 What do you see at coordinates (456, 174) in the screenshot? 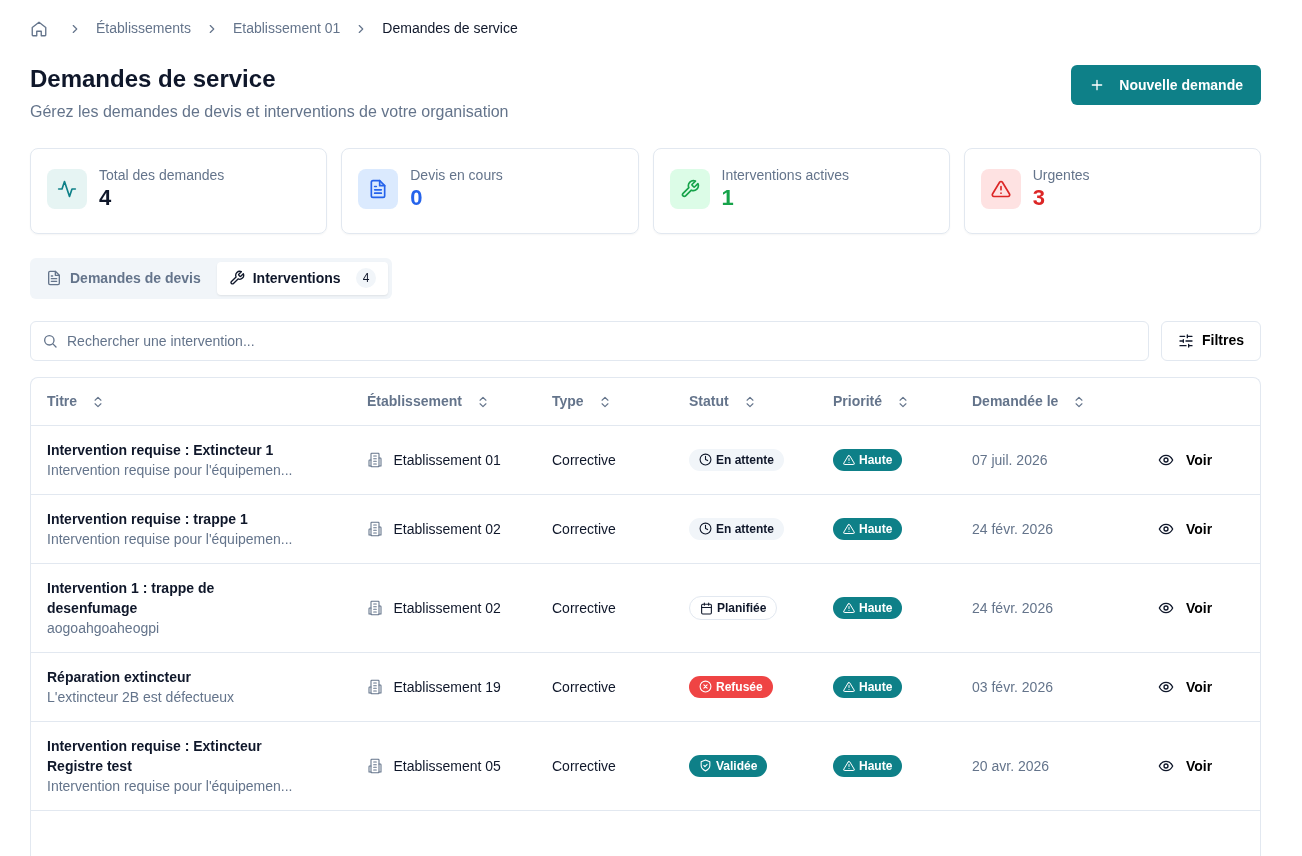
I see `stat-label: Devis en cours` at bounding box center [456, 174].